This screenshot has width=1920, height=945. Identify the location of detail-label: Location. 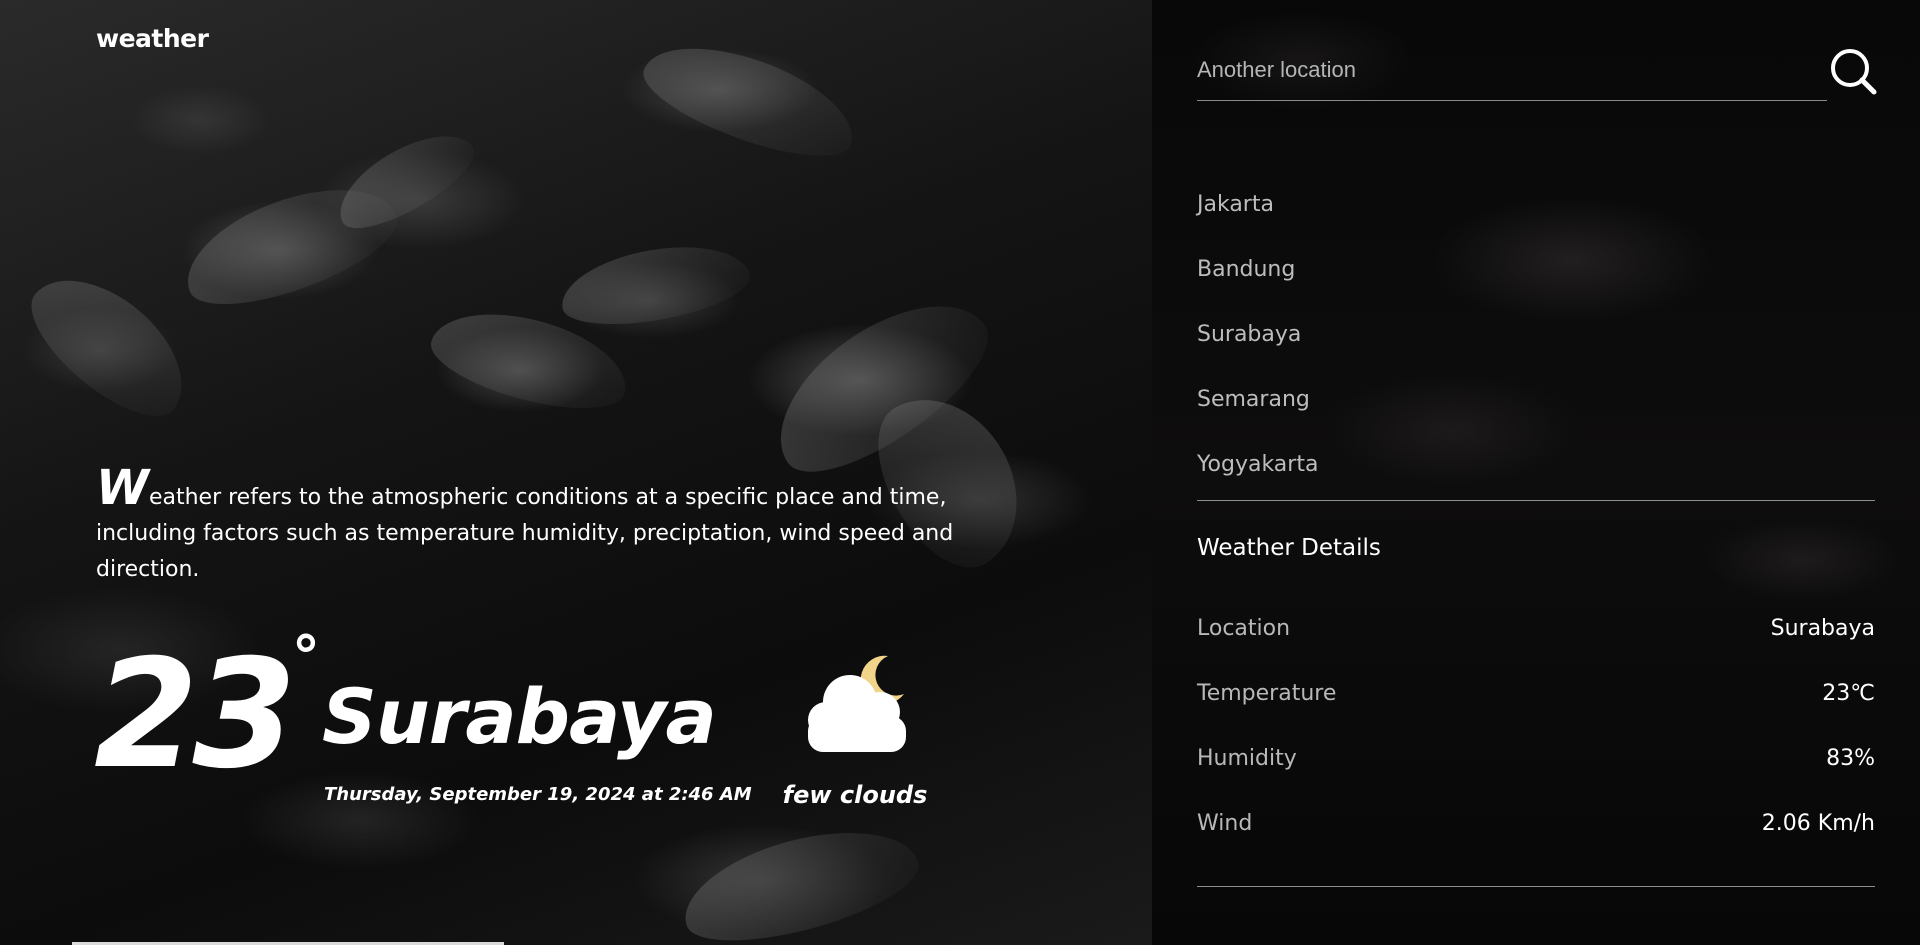
(1244, 628).